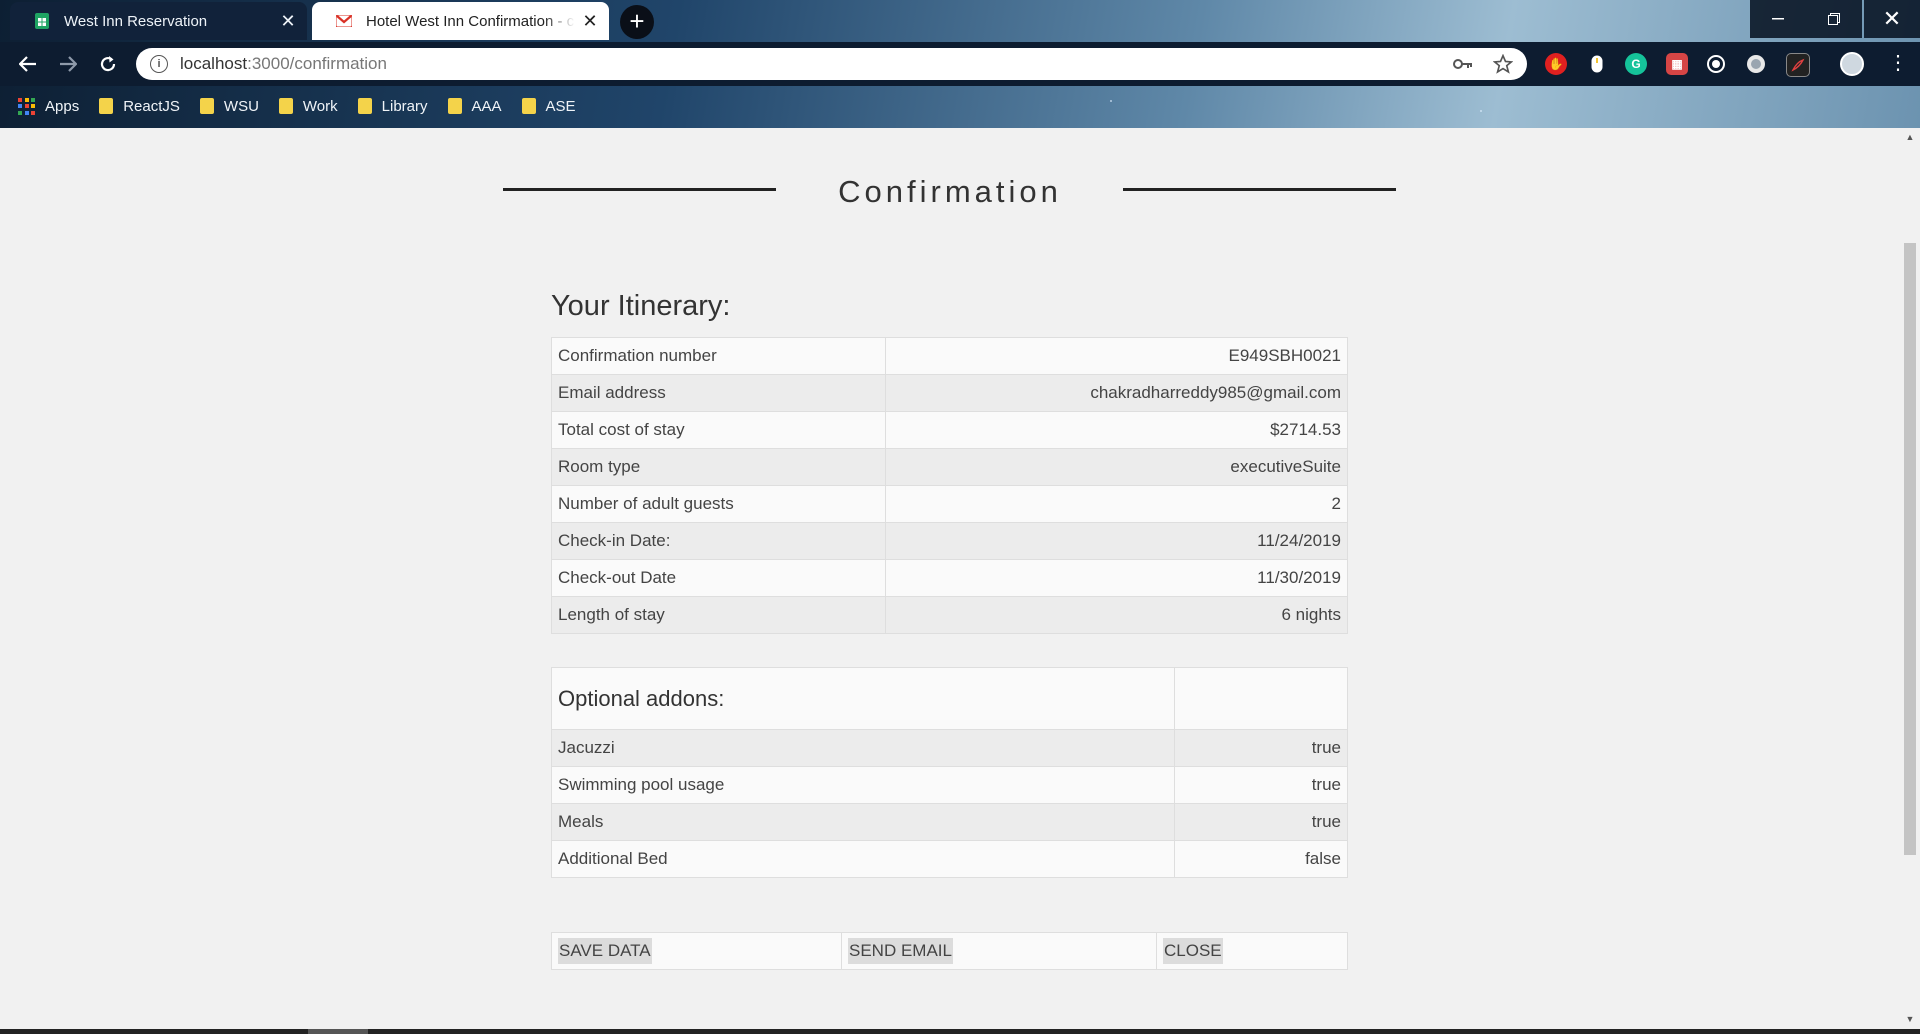 The height and width of the screenshot is (1034, 1920). I want to click on bookmark-reactjs: ReactJS, so click(139, 106).